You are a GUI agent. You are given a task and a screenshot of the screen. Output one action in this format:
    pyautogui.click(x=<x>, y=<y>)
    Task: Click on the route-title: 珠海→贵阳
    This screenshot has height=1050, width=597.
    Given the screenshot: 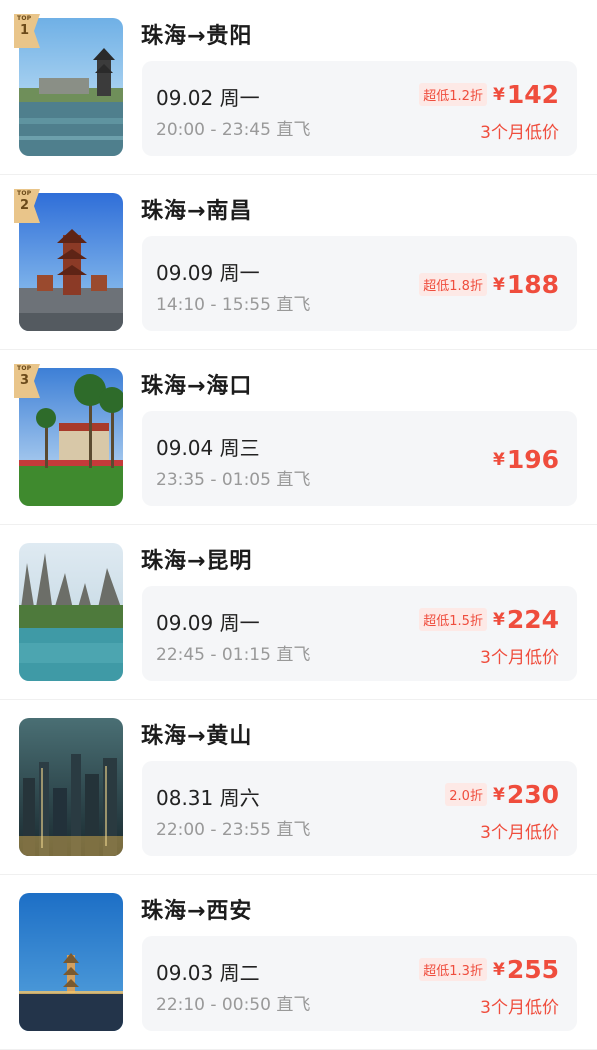 What is the action you would take?
    pyautogui.click(x=197, y=36)
    